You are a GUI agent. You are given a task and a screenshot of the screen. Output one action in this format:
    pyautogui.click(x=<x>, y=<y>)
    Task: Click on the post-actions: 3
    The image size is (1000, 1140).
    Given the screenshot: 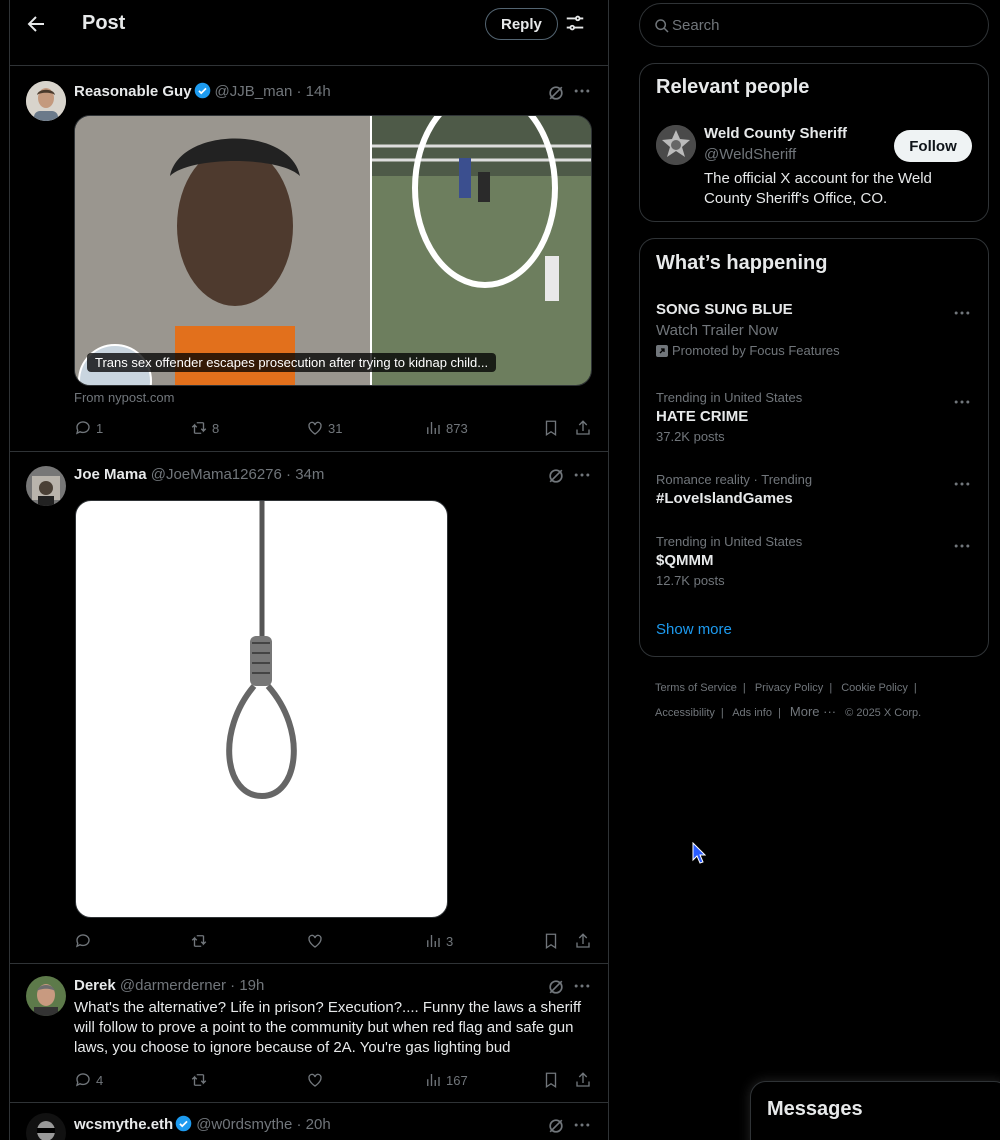 What is the action you would take?
    pyautogui.click(x=334, y=942)
    